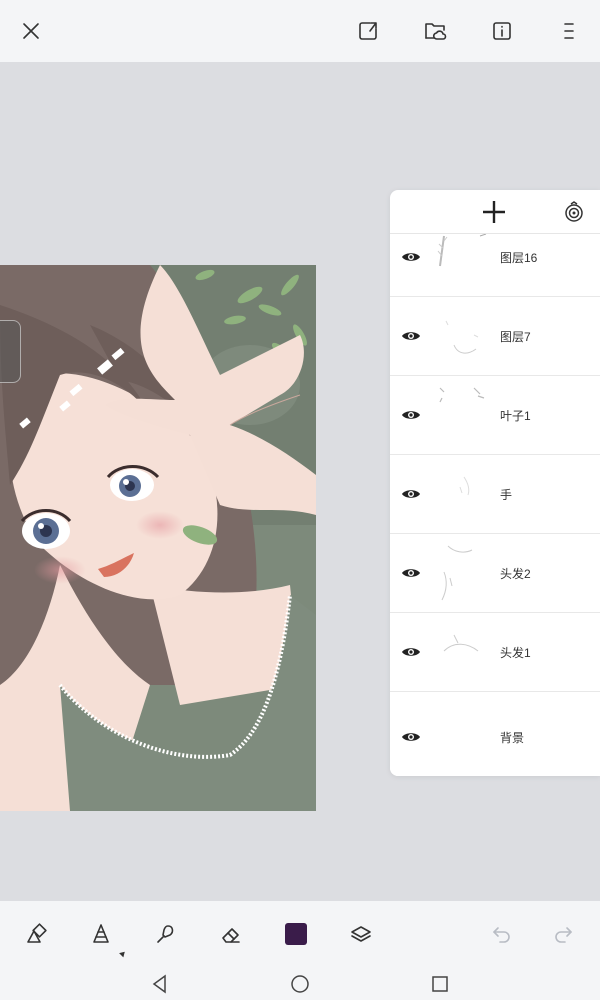 The image size is (600, 1000). I want to click on top-toolbar, so click(300, 31).